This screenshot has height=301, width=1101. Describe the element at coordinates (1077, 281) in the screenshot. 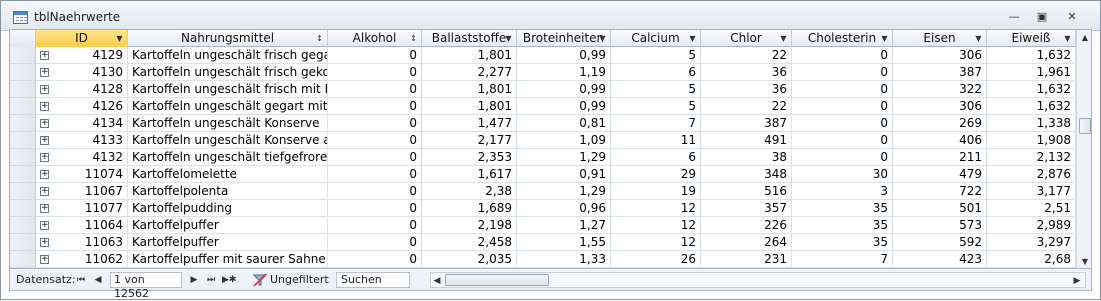

I see `scroll-right-icon: ▶` at that location.